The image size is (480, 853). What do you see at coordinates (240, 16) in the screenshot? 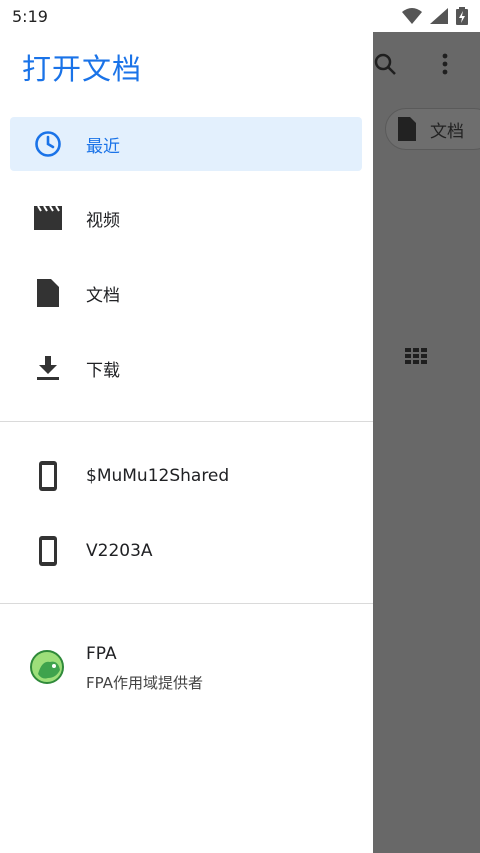
I see `status-bar: 5:19` at bounding box center [240, 16].